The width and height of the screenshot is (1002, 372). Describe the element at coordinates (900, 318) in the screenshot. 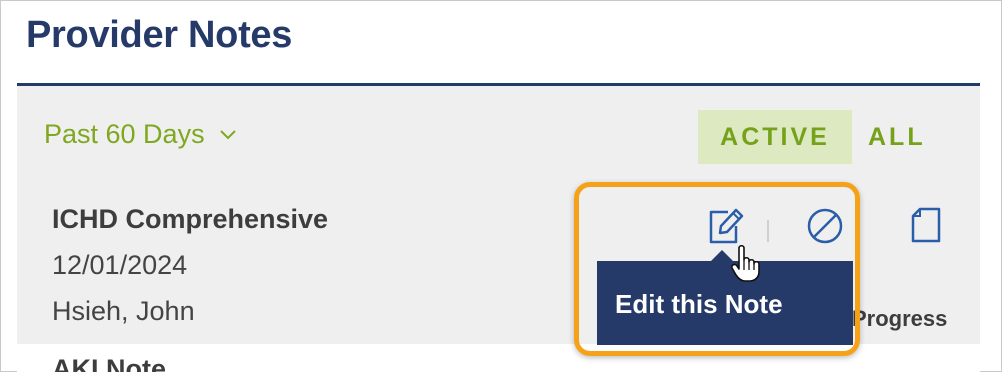

I see `status-label: Progress` at that location.